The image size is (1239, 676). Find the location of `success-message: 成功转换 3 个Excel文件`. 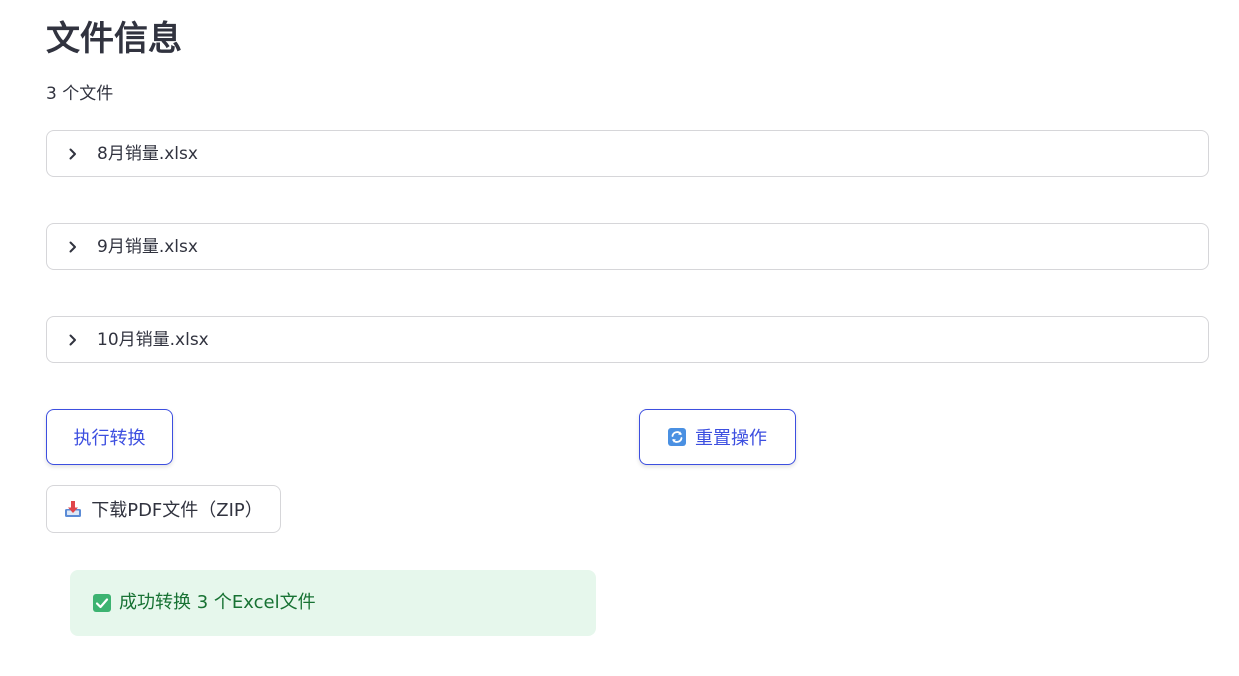

success-message: 成功转换 3 个Excel文件 is located at coordinates (217, 602).